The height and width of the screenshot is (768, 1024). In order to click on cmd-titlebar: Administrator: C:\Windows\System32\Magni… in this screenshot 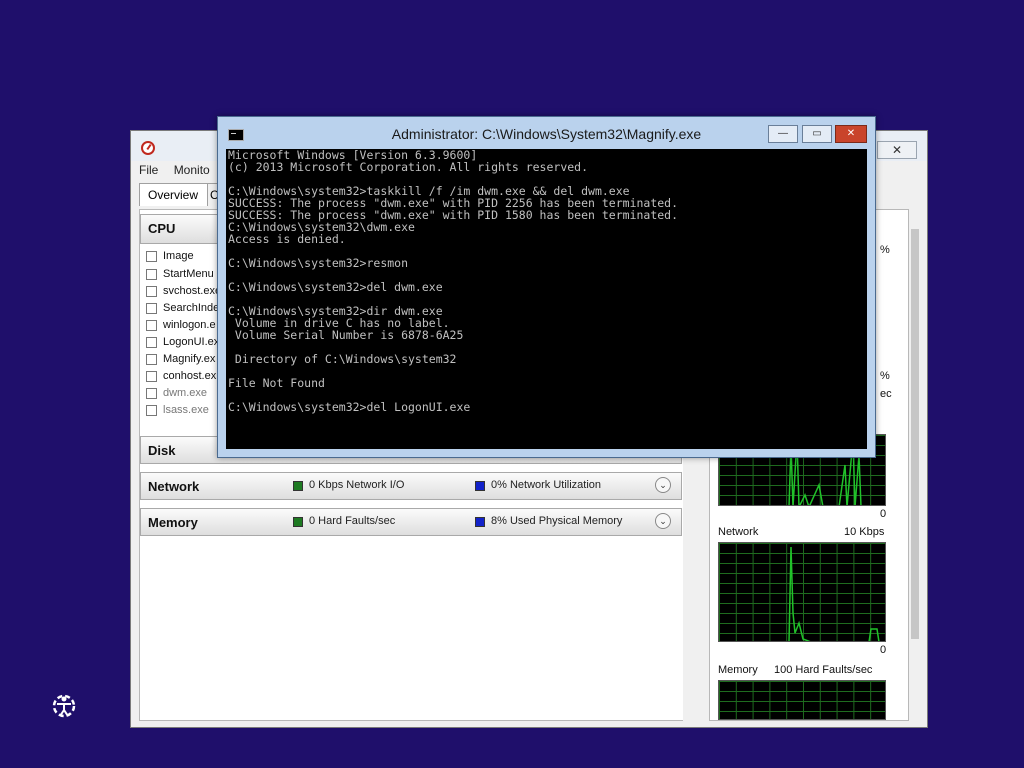, I will do `click(546, 133)`.